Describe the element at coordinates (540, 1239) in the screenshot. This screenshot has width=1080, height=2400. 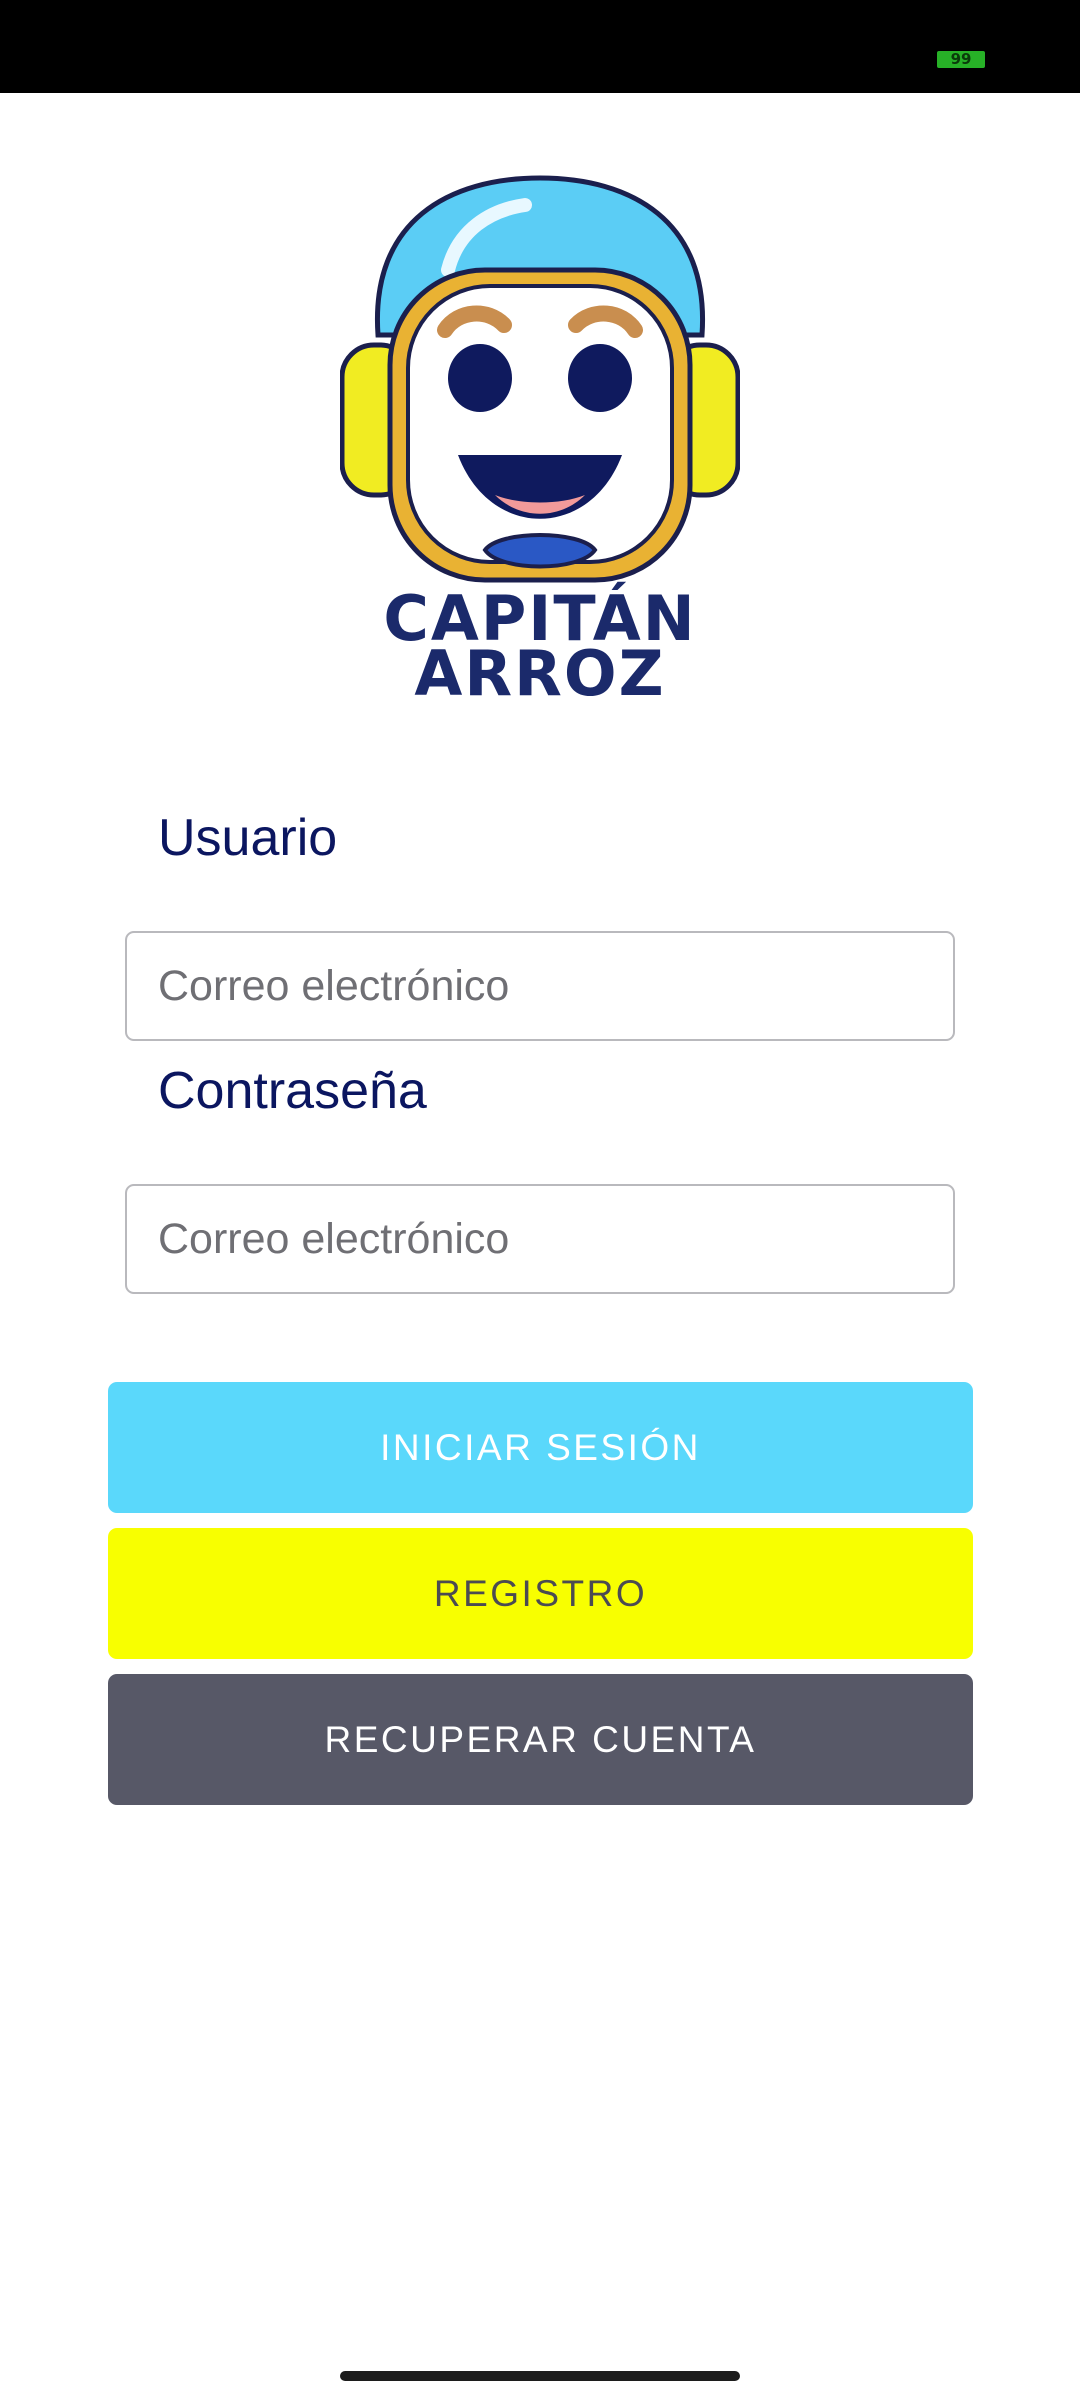
I see `password-input` at that location.